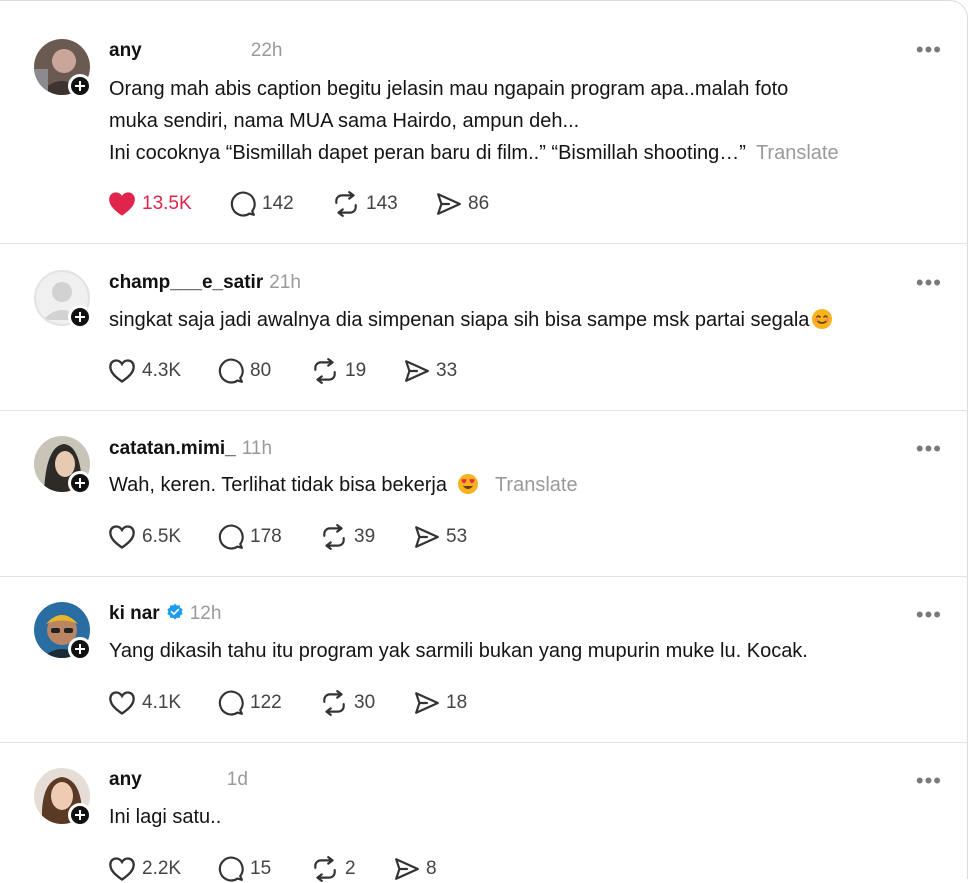  I want to click on repost-count: 2, so click(350, 868).